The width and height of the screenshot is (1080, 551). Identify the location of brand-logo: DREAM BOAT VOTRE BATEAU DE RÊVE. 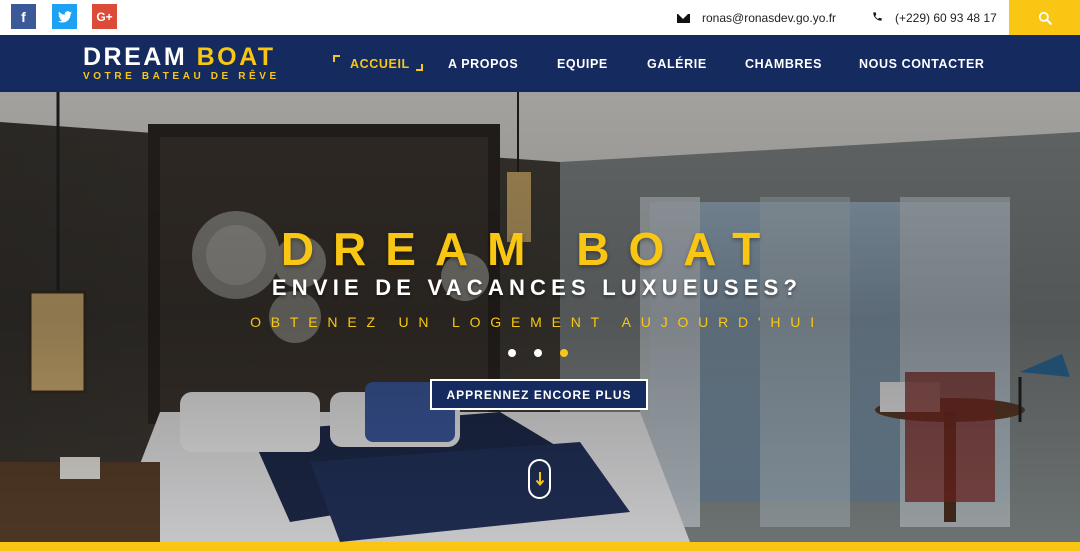
(181, 63).